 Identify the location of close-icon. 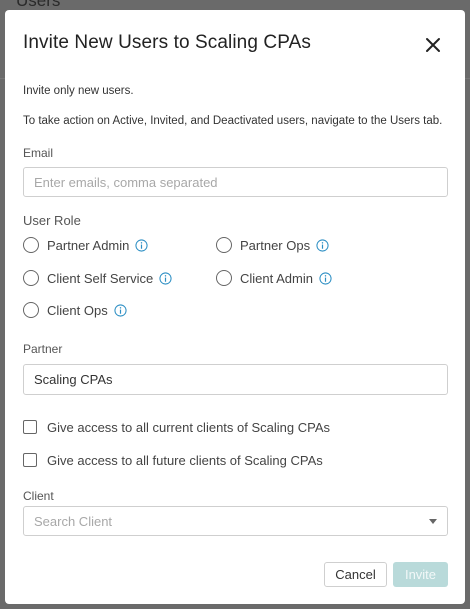
(433, 45).